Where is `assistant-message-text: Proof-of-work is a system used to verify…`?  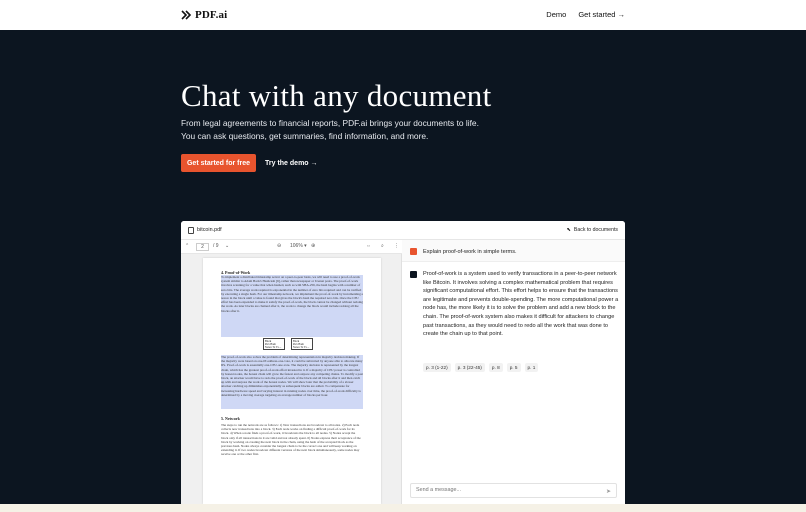
assistant-message-text: Proof-of-work is a system used to verify… is located at coordinates (521, 304).